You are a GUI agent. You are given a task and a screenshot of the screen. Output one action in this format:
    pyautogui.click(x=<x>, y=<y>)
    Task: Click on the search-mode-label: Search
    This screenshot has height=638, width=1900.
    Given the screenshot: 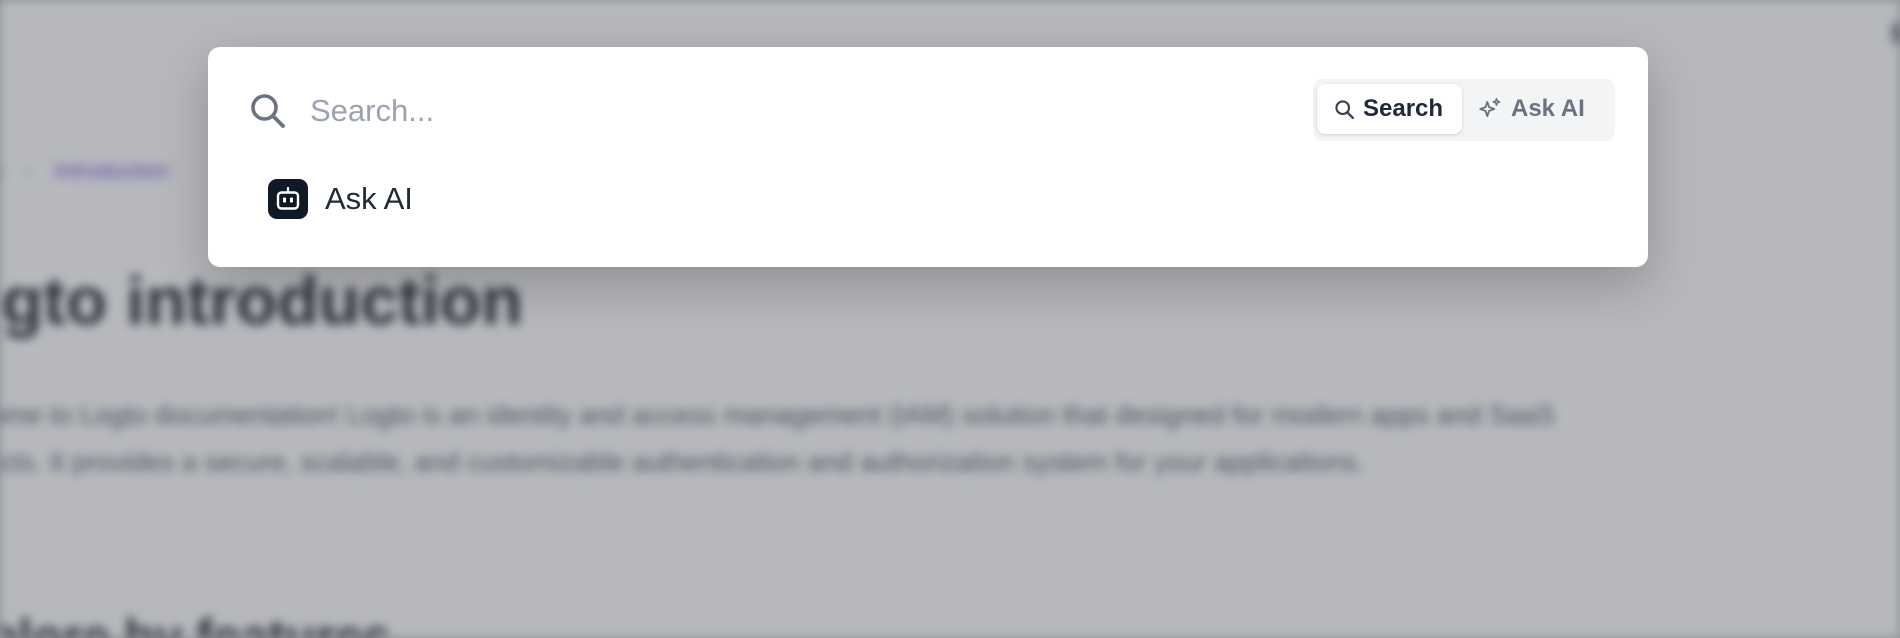 What is the action you would take?
    pyautogui.click(x=1403, y=108)
    